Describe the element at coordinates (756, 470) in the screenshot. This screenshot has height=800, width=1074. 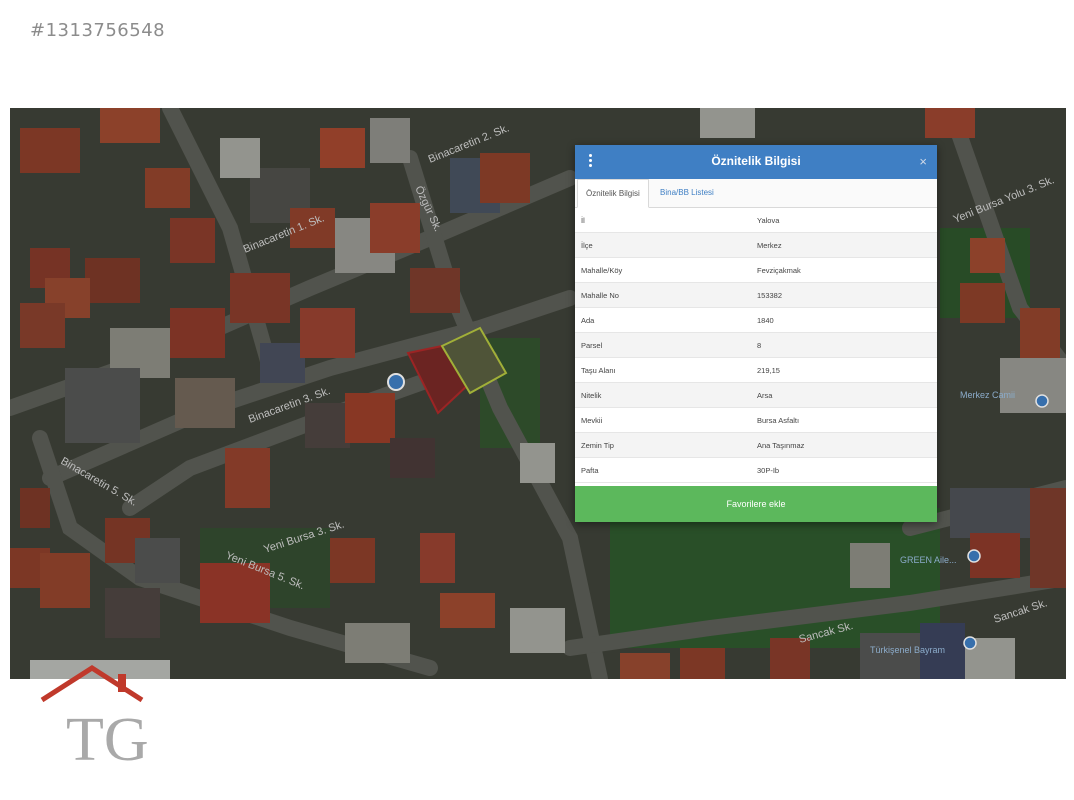
I see `table-row: Pafta 30P-Ib` at that location.